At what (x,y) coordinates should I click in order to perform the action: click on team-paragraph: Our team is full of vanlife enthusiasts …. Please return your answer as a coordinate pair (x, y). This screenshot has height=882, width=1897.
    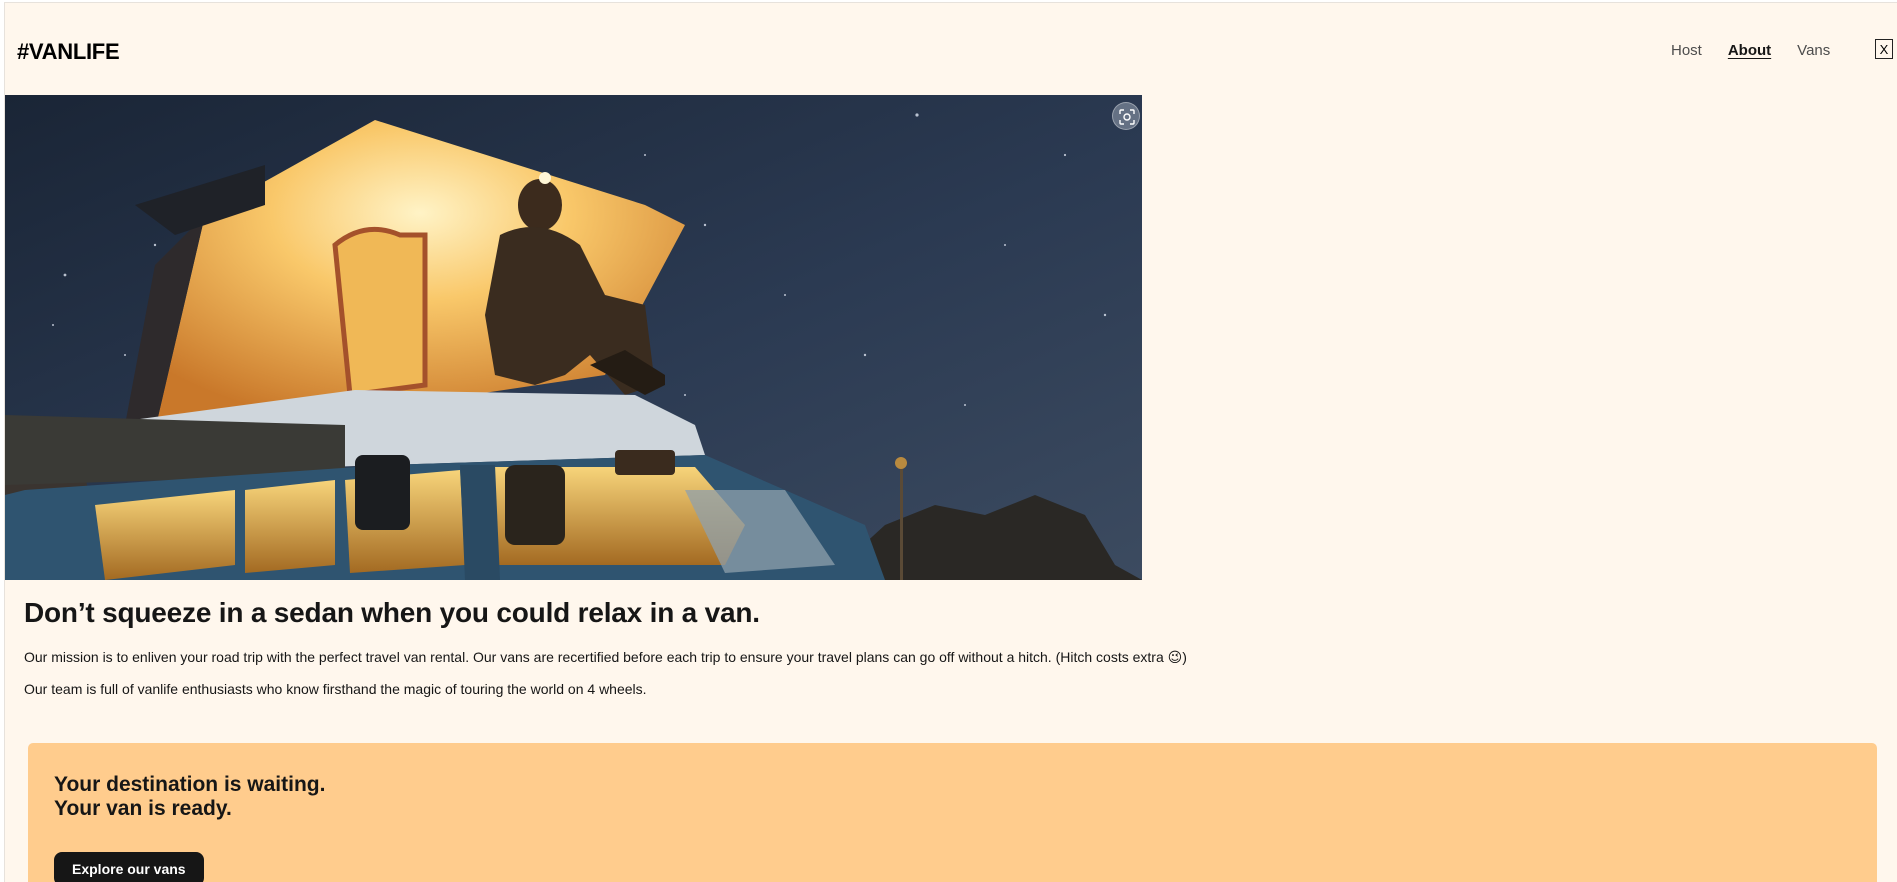
    Looking at the image, I should click on (335, 689).